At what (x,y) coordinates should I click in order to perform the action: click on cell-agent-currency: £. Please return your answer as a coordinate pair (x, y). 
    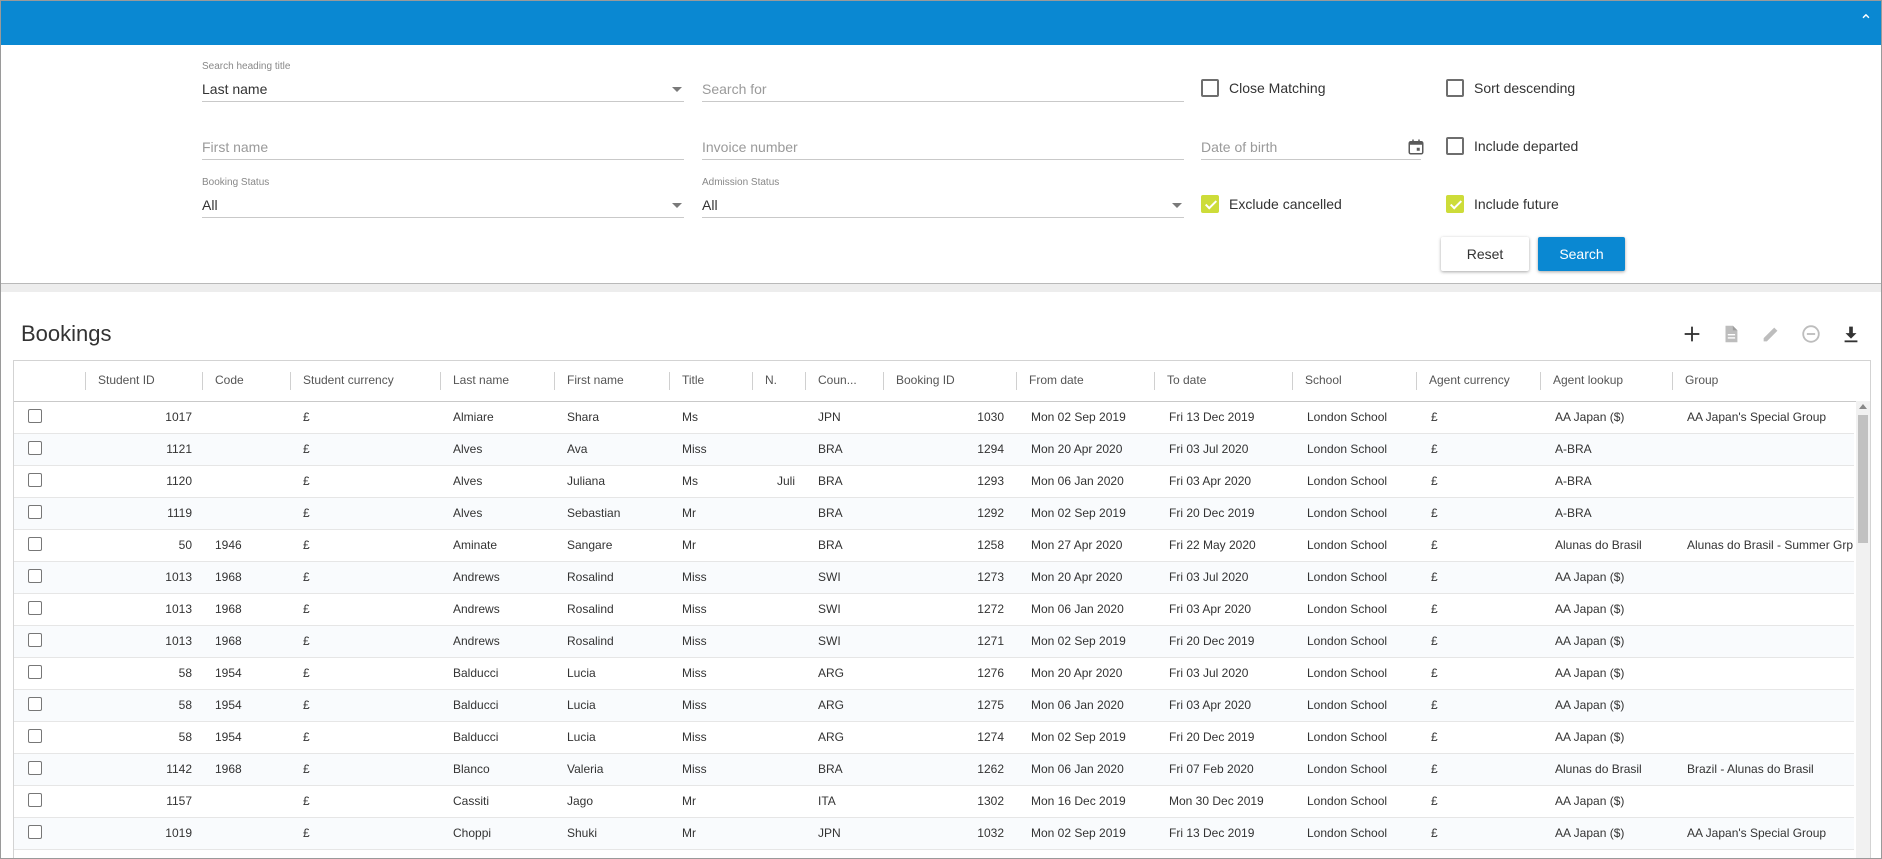
    Looking at the image, I should click on (1434, 449).